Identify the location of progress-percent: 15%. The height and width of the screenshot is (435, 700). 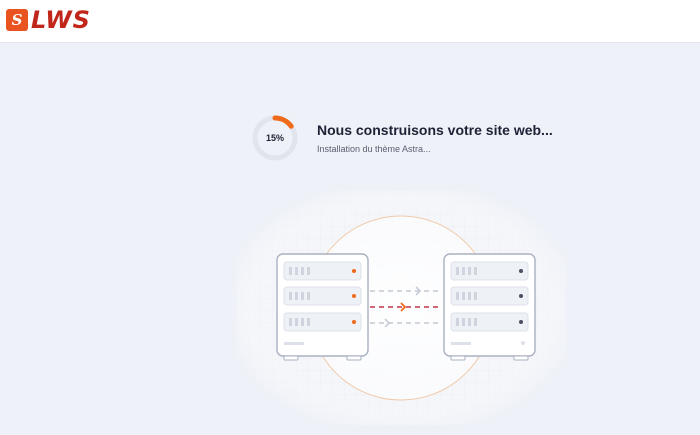
(274, 138).